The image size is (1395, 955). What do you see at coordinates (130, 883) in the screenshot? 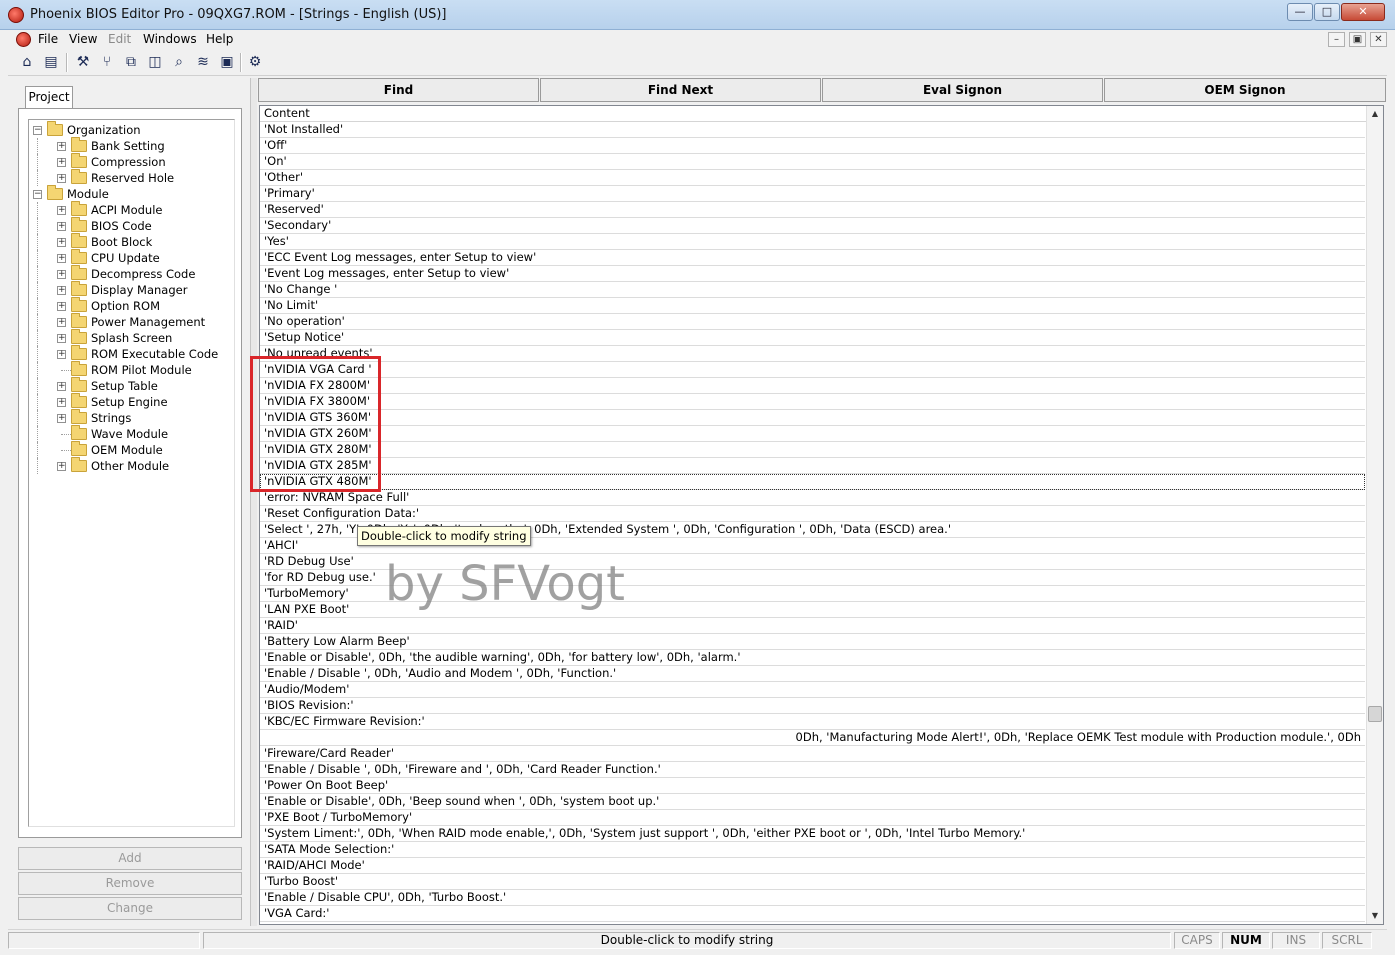
I see `remove-button: Remove` at bounding box center [130, 883].